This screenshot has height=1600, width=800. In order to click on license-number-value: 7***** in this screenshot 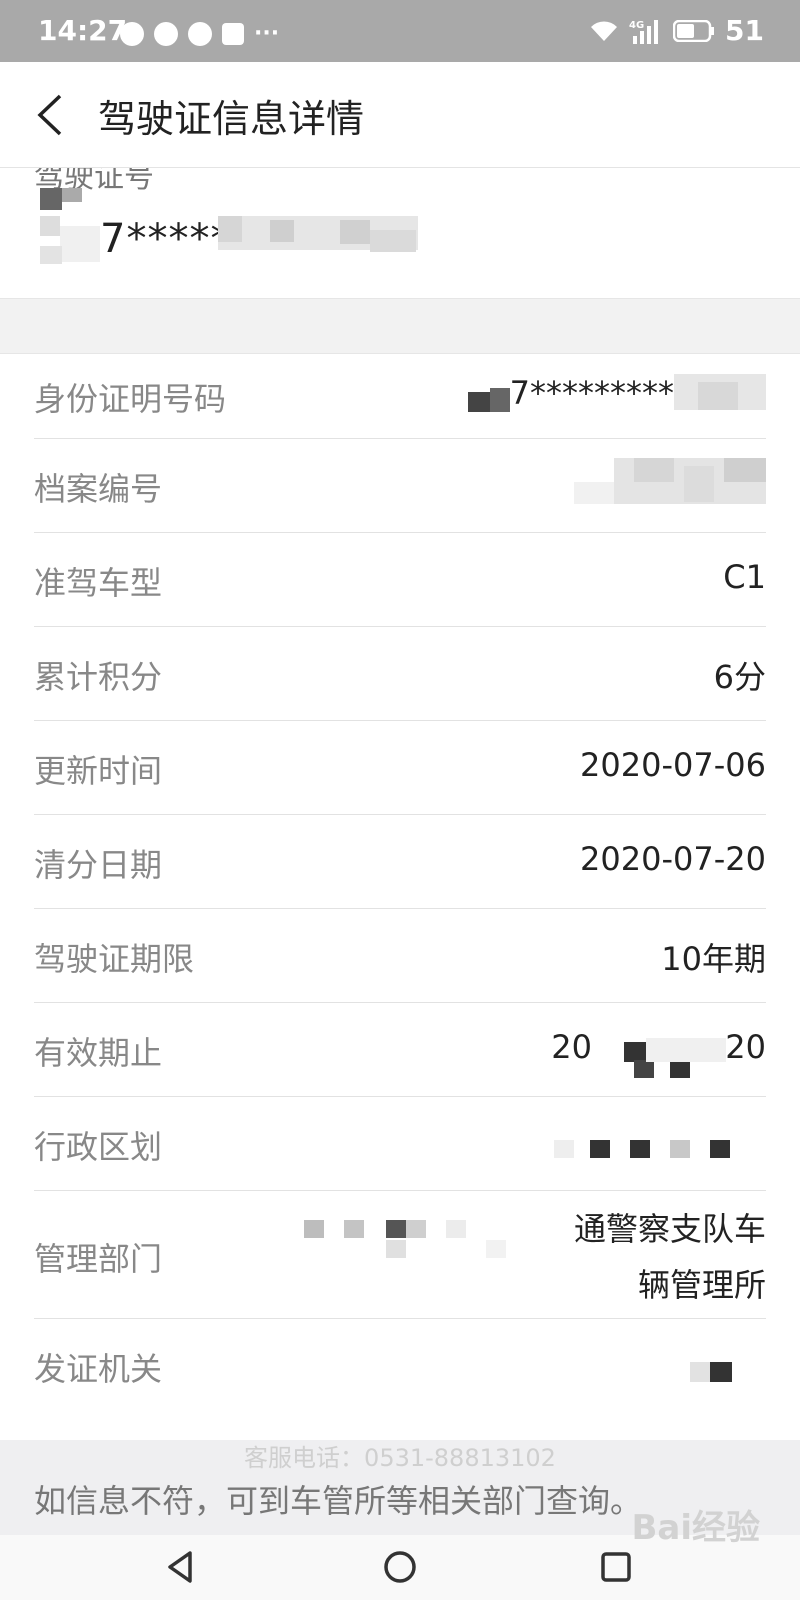, I will do `click(166, 239)`.